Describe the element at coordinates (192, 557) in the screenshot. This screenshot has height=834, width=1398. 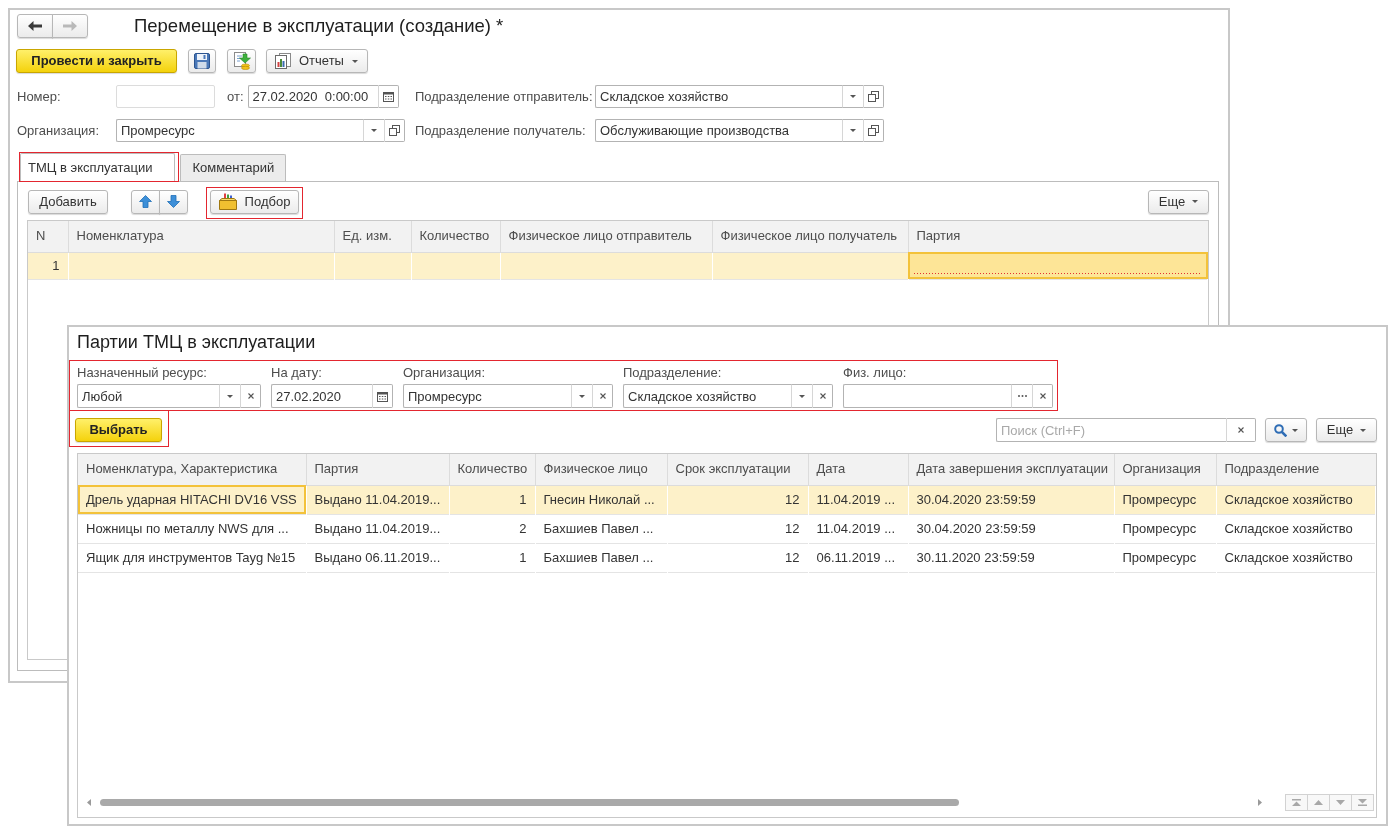
I see `table-cell: Ящик для инструментов Tayg №15` at that location.